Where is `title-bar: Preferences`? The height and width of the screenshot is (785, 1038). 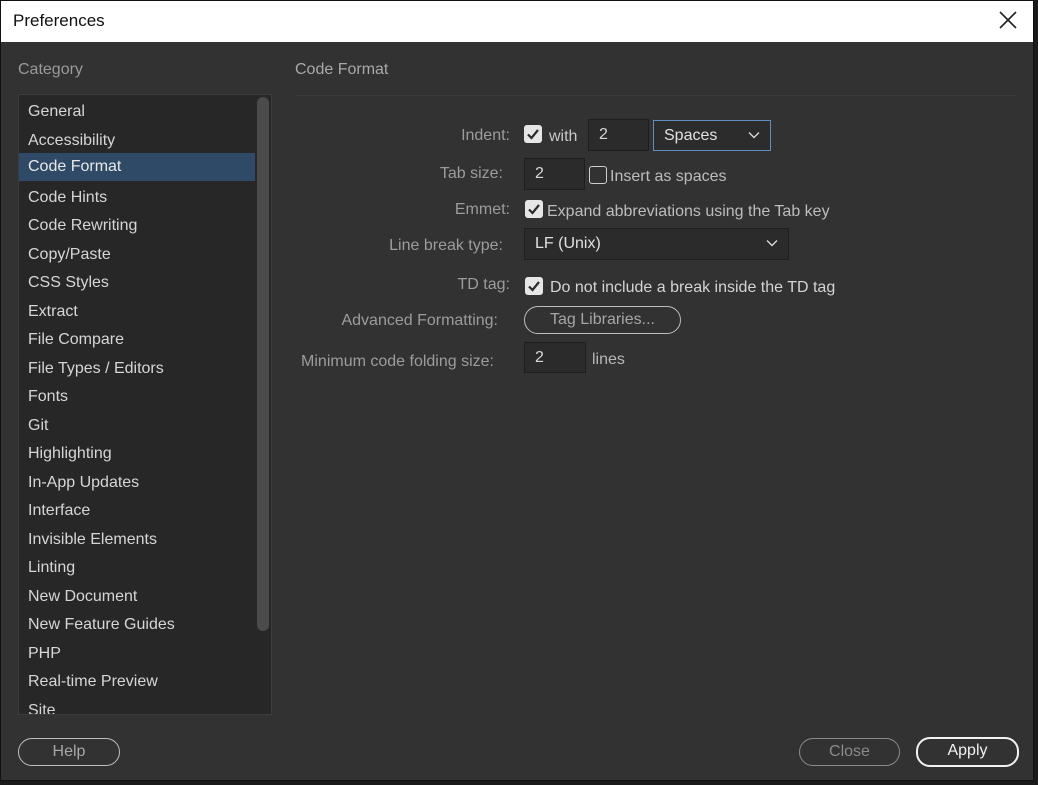 title-bar: Preferences is located at coordinates (517, 21).